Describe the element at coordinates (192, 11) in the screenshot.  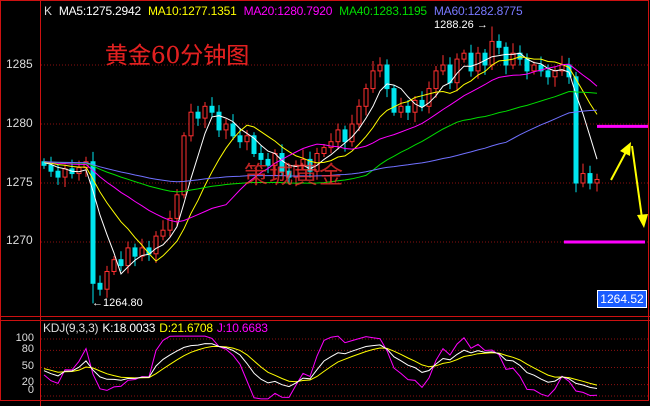
I see `legend-ma10: MA10:1277.1351` at that location.